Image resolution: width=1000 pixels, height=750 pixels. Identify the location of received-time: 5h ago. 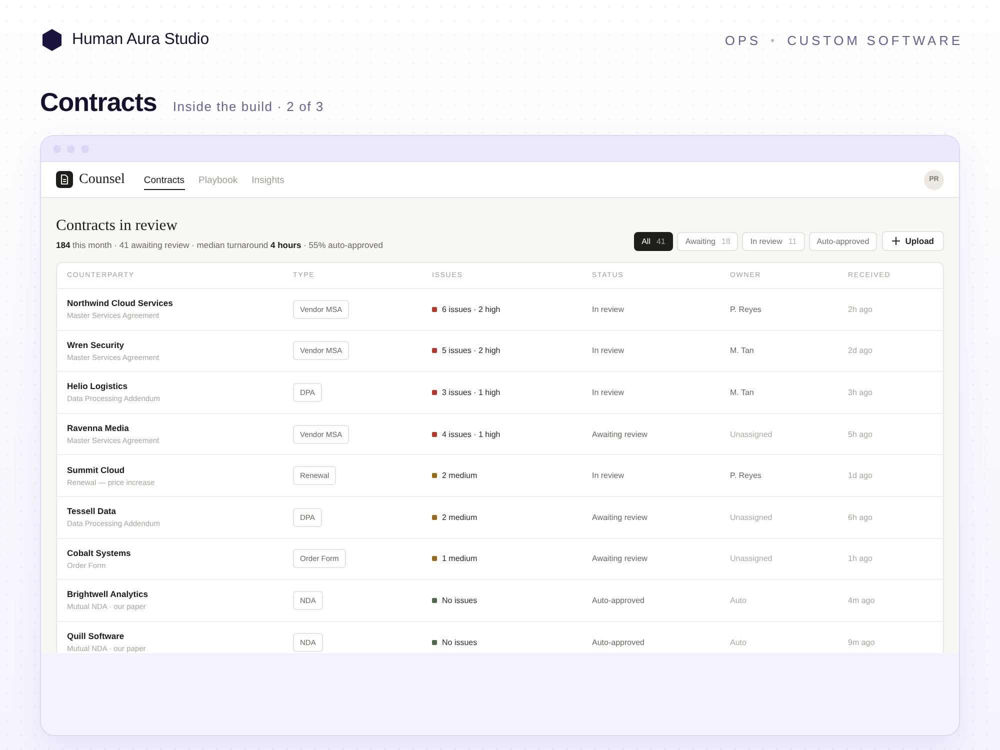
(860, 434).